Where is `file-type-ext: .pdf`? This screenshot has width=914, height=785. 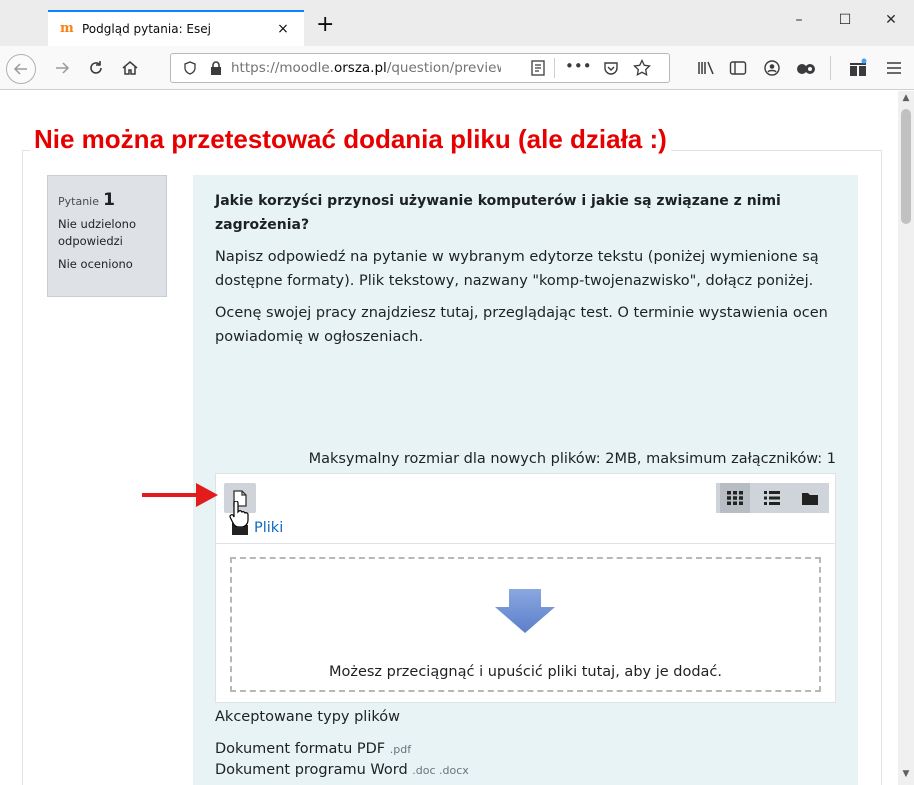
file-type-ext: .pdf is located at coordinates (400, 749).